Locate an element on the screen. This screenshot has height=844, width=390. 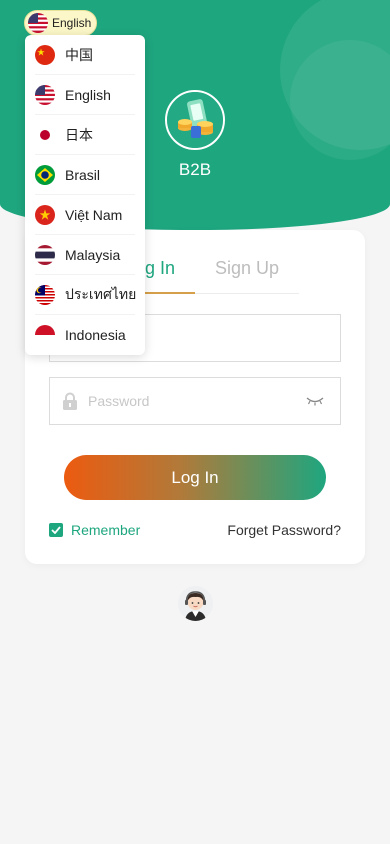
language-option-label: 中国 is located at coordinates (79, 54).